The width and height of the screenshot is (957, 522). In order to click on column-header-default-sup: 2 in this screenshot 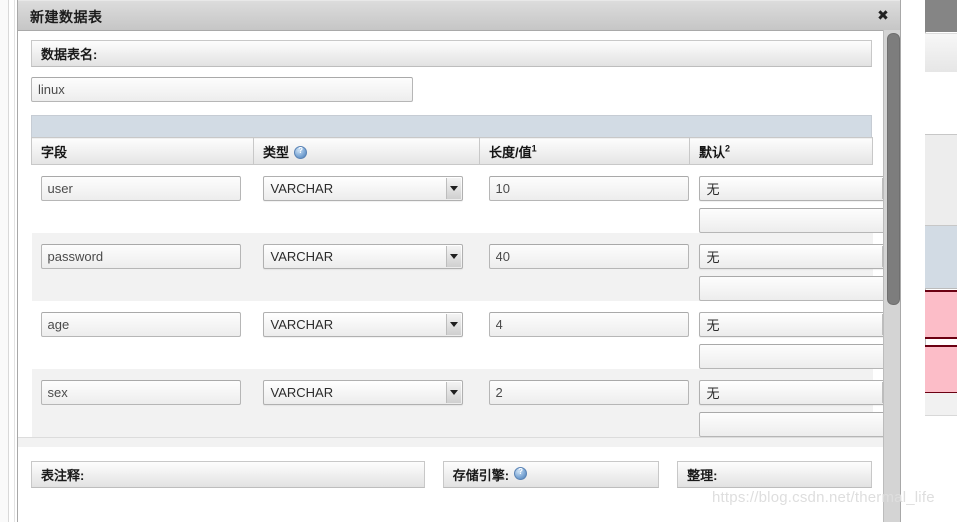, I will do `click(728, 148)`.